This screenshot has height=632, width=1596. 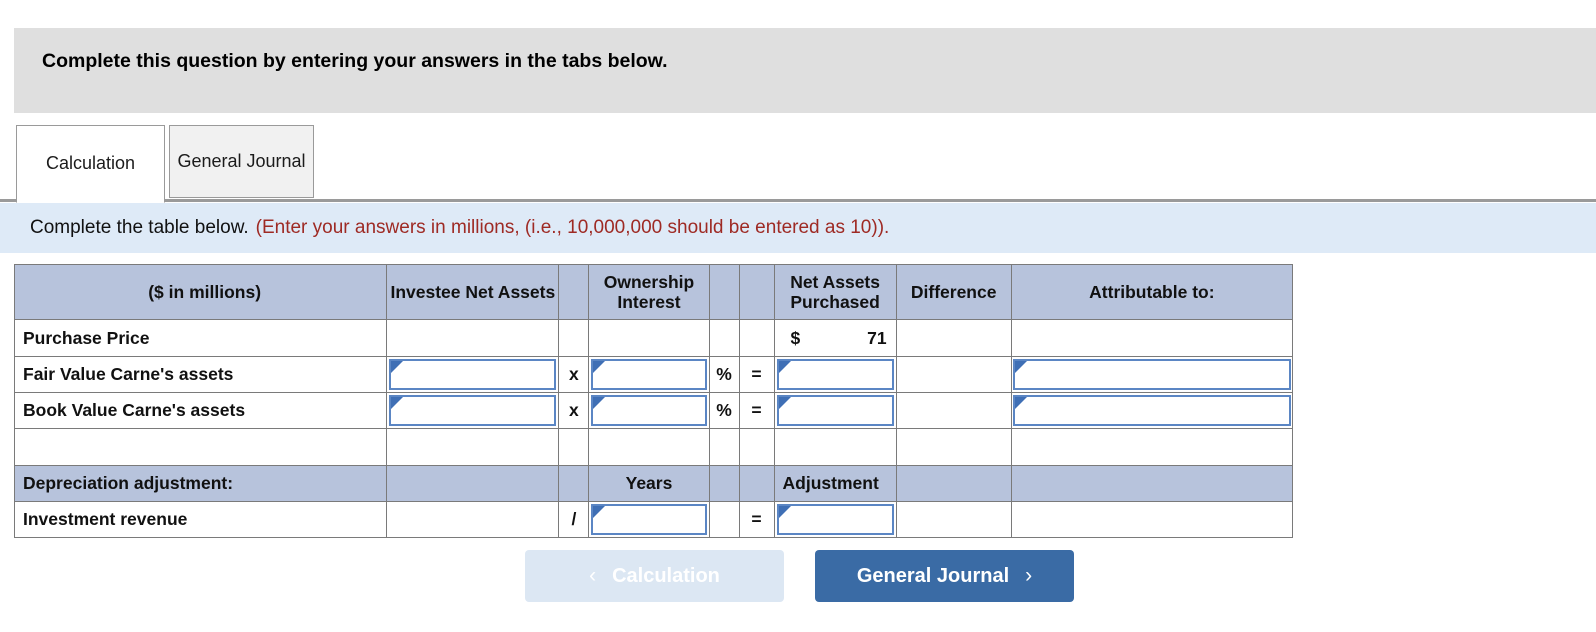 I want to click on input-bv-investee-net-assets, so click(x=473, y=410).